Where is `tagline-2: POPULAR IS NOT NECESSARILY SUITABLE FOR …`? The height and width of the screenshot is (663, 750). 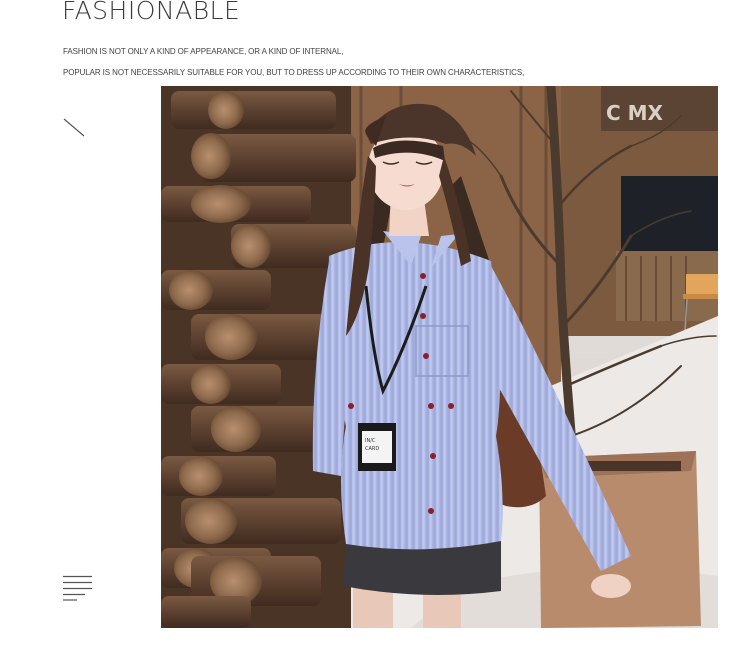 tagline-2: POPULAR IS NOT NECESSARILY SUITABLE FOR … is located at coordinates (294, 72).